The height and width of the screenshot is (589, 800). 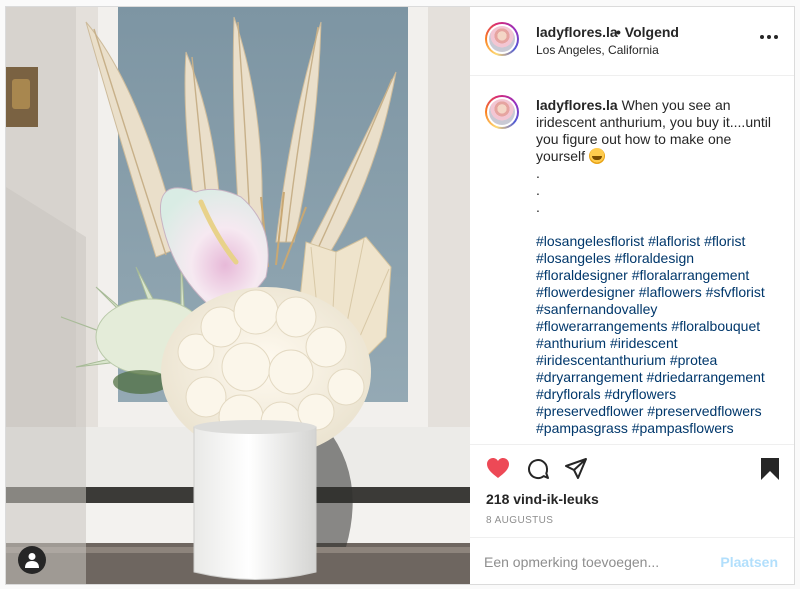 What do you see at coordinates (585, 292) in the screenshot?
I see `hashtag-link: #flowerdesigner` at bounding box center [585, 292].